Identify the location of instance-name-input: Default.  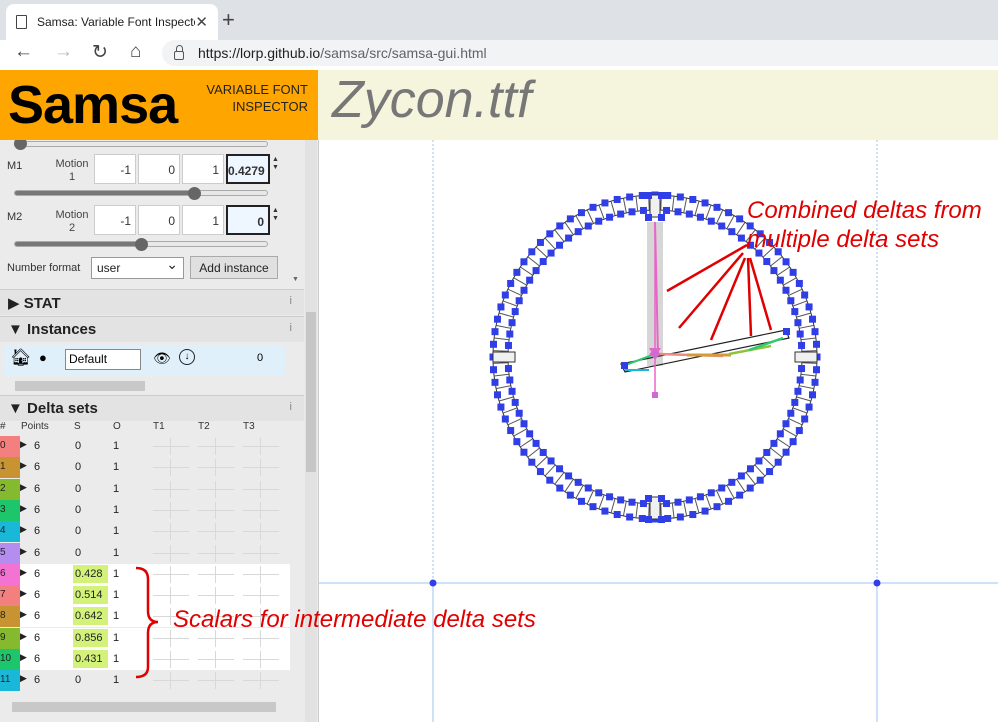
(103, 359).